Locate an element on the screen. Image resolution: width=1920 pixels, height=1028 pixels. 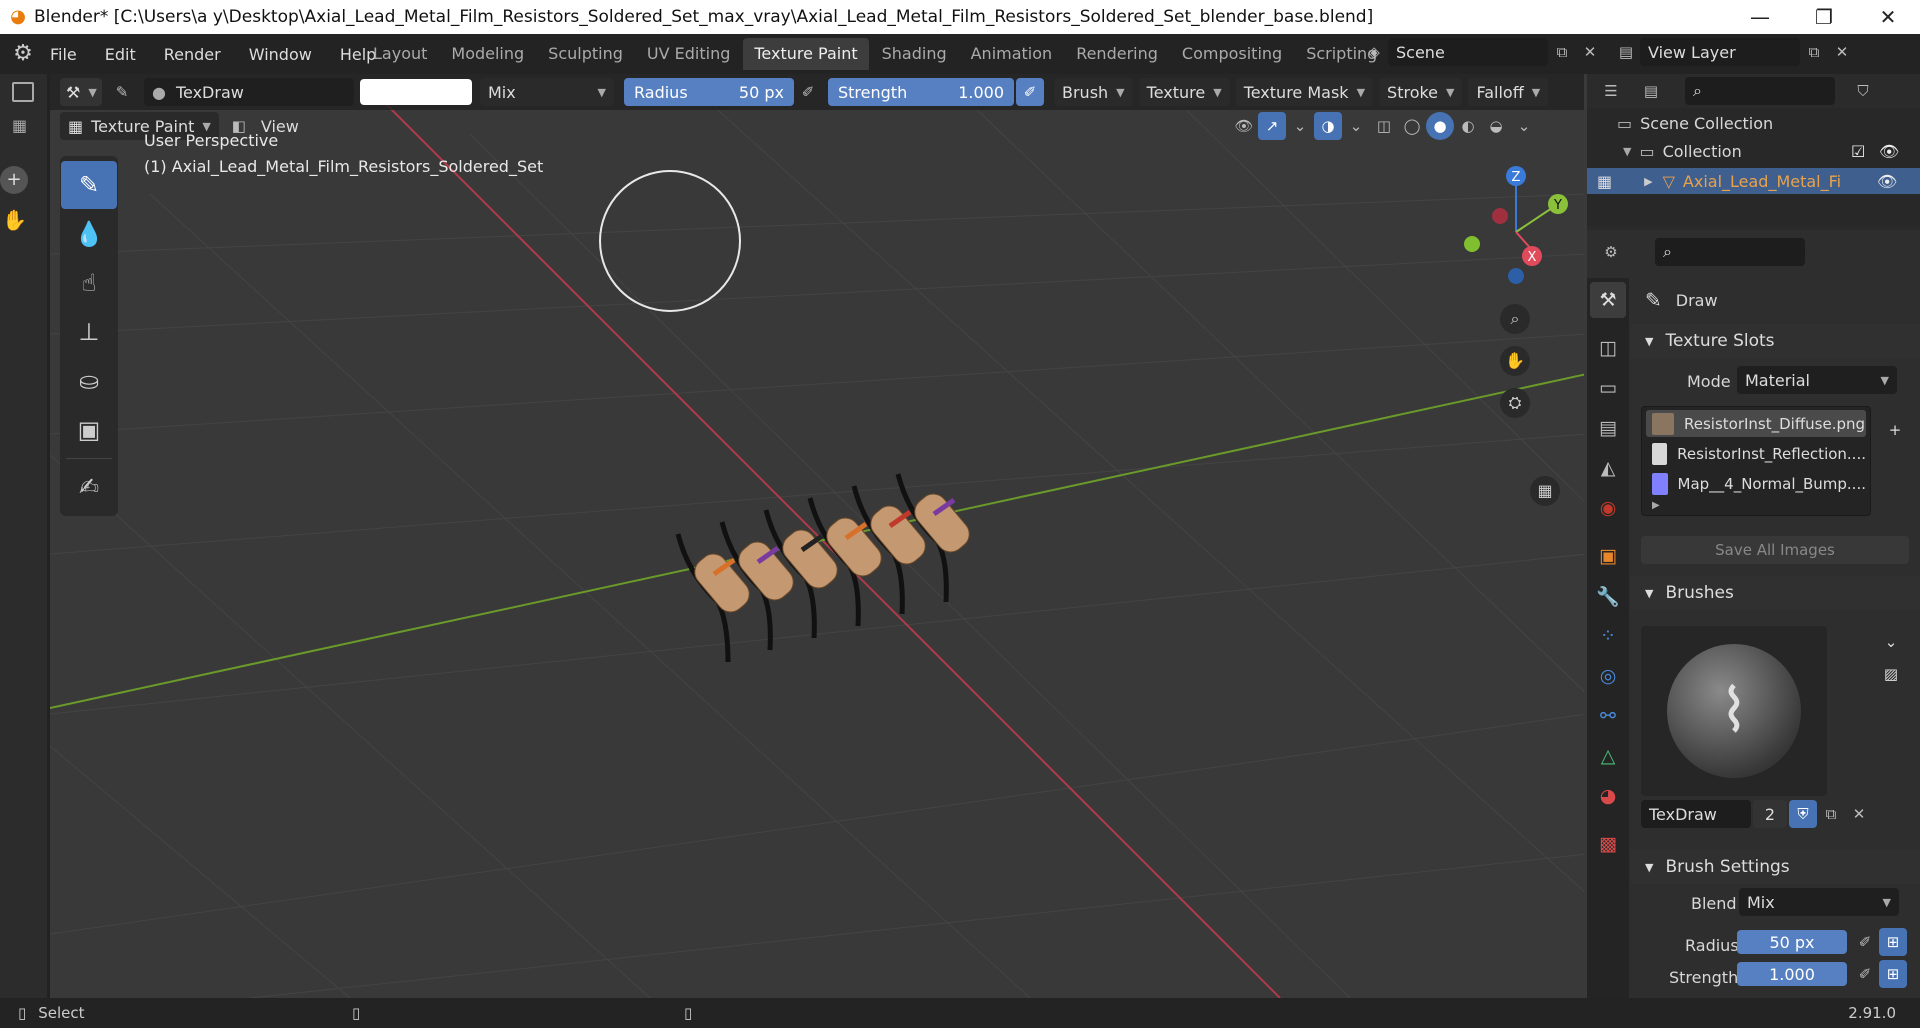
brush-settings-panel-header: ▼ Brush Settings is located at coordinates (1775, 867).